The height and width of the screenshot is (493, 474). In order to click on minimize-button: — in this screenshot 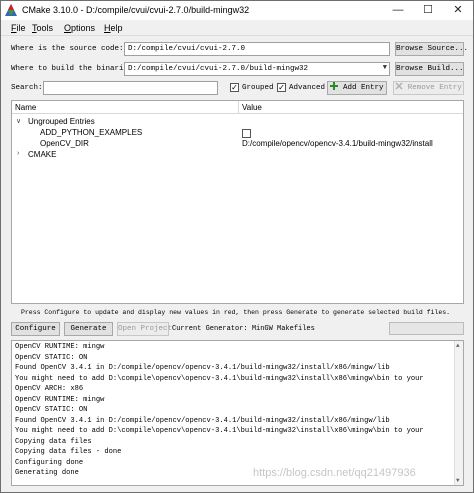, I will do `click(398, 10)`.